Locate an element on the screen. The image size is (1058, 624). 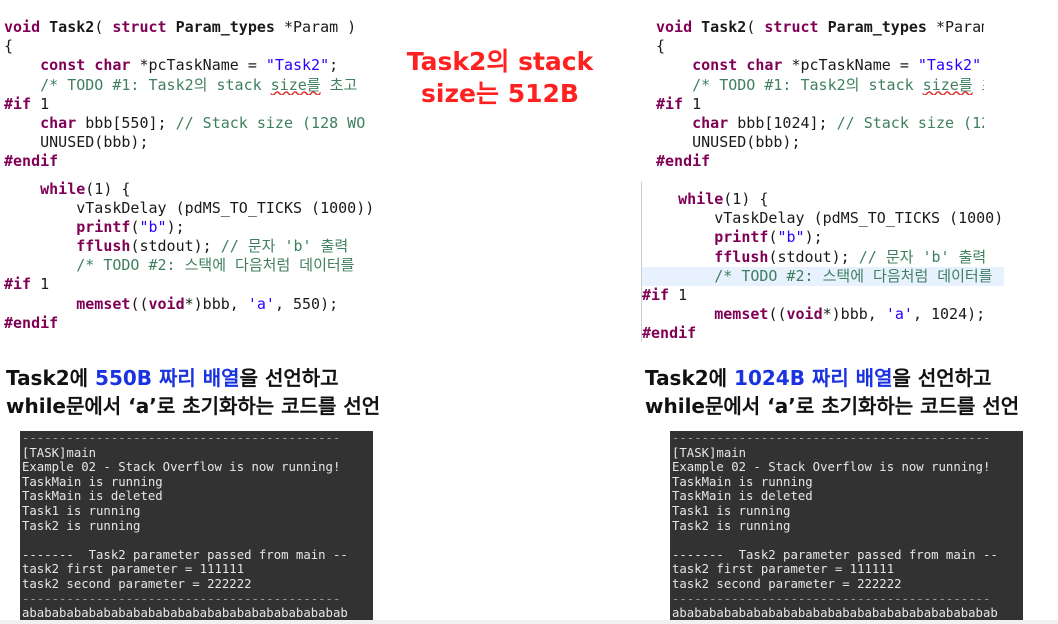
code-line: while(1) { is located at coordinates (188, 189).